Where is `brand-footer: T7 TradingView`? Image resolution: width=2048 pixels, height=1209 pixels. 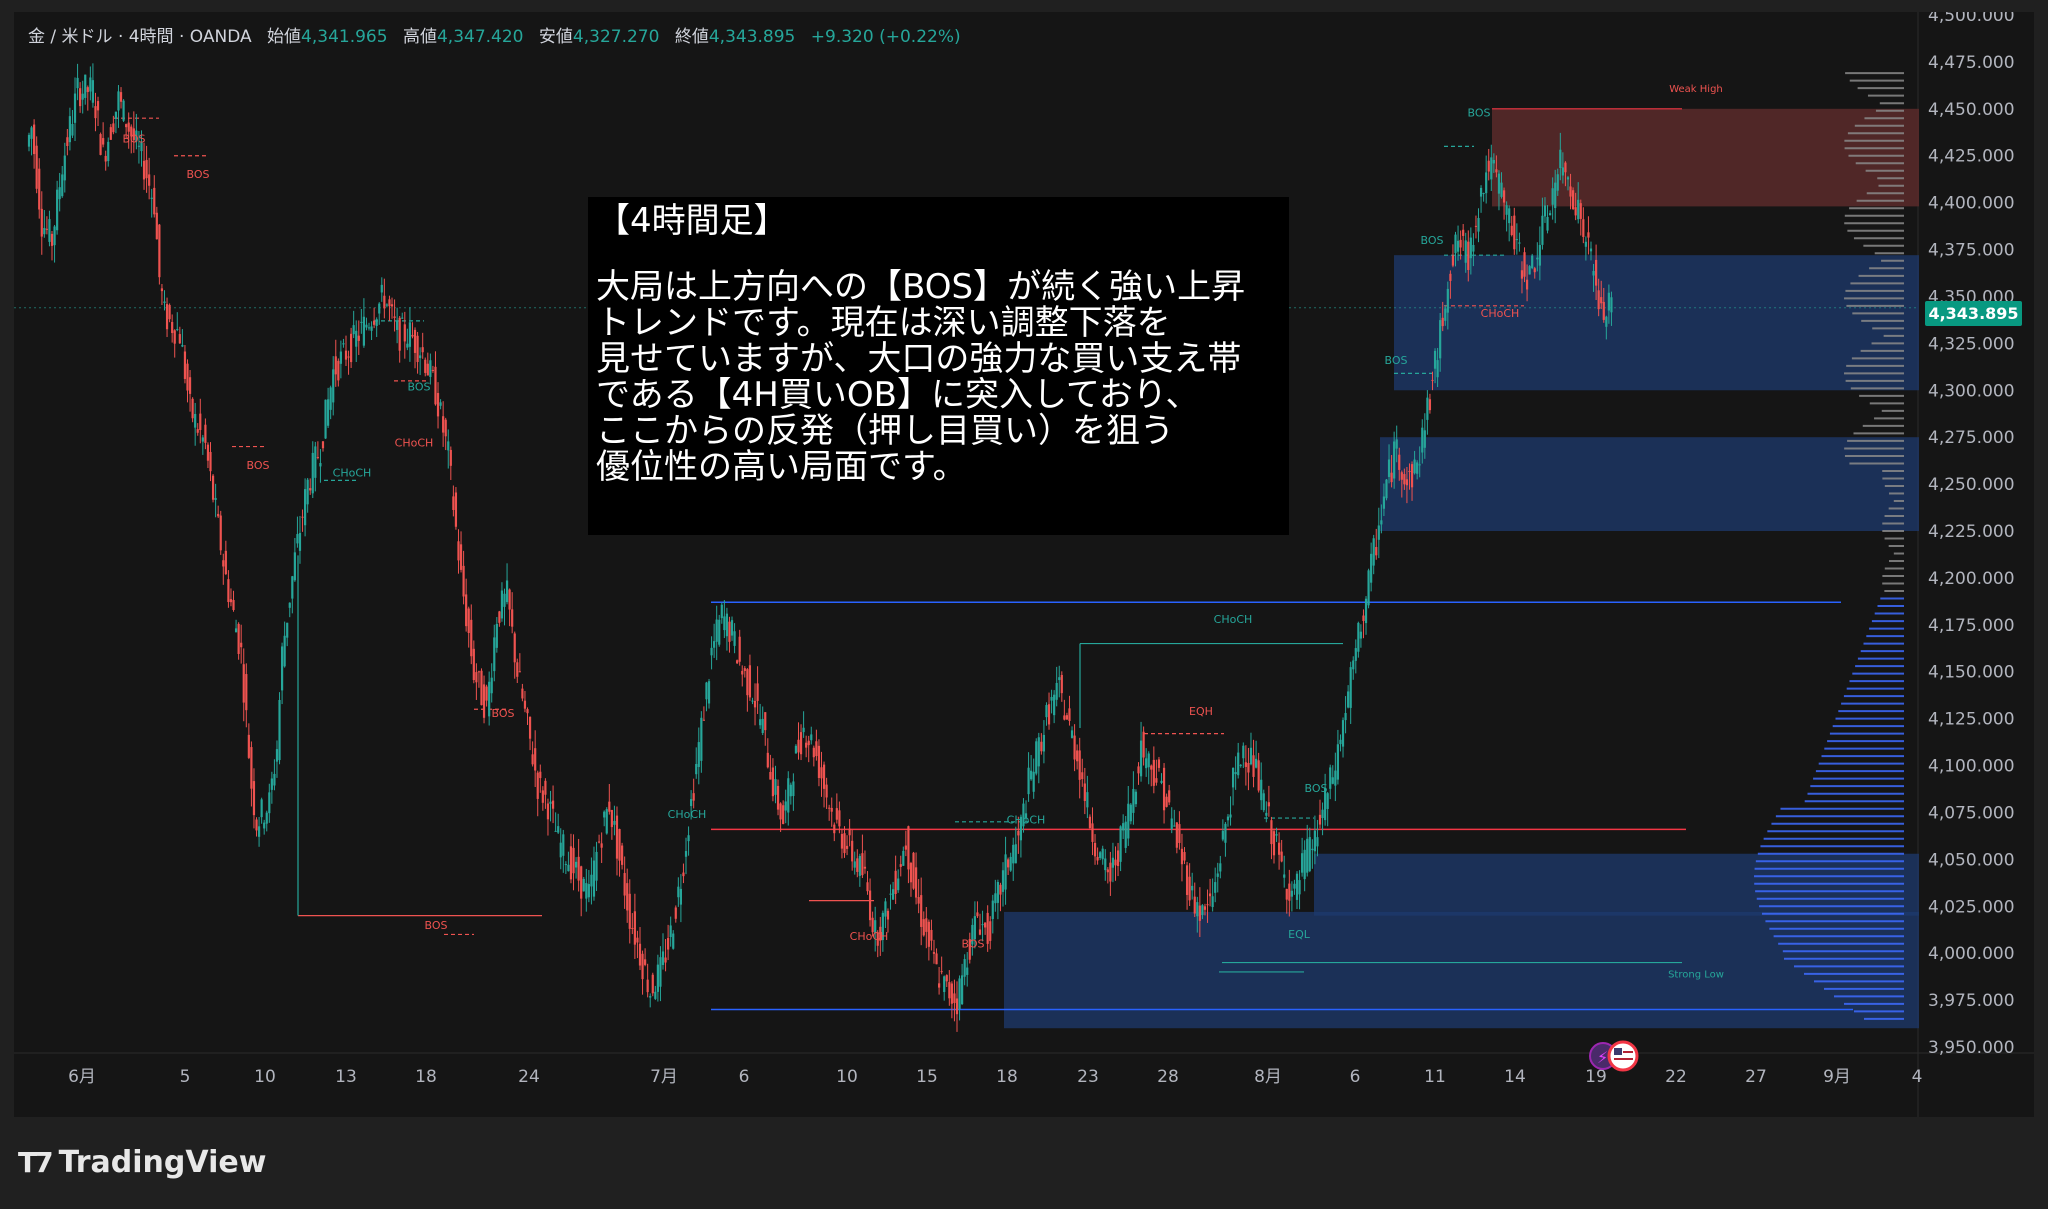
brand-footer: T7 TradingView is located at coordinates (142, 1162).